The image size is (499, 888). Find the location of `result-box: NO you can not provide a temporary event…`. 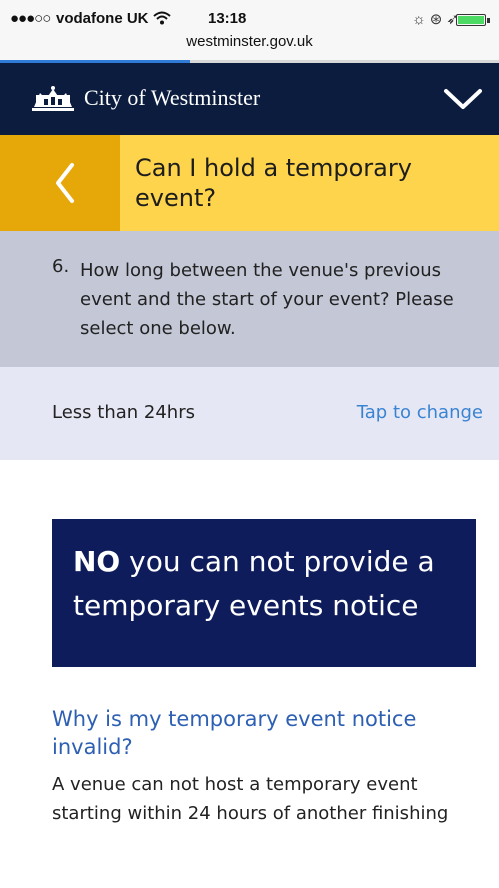

result-box: NO you can not provide a temporary event… is located at coordinates (264, 593).